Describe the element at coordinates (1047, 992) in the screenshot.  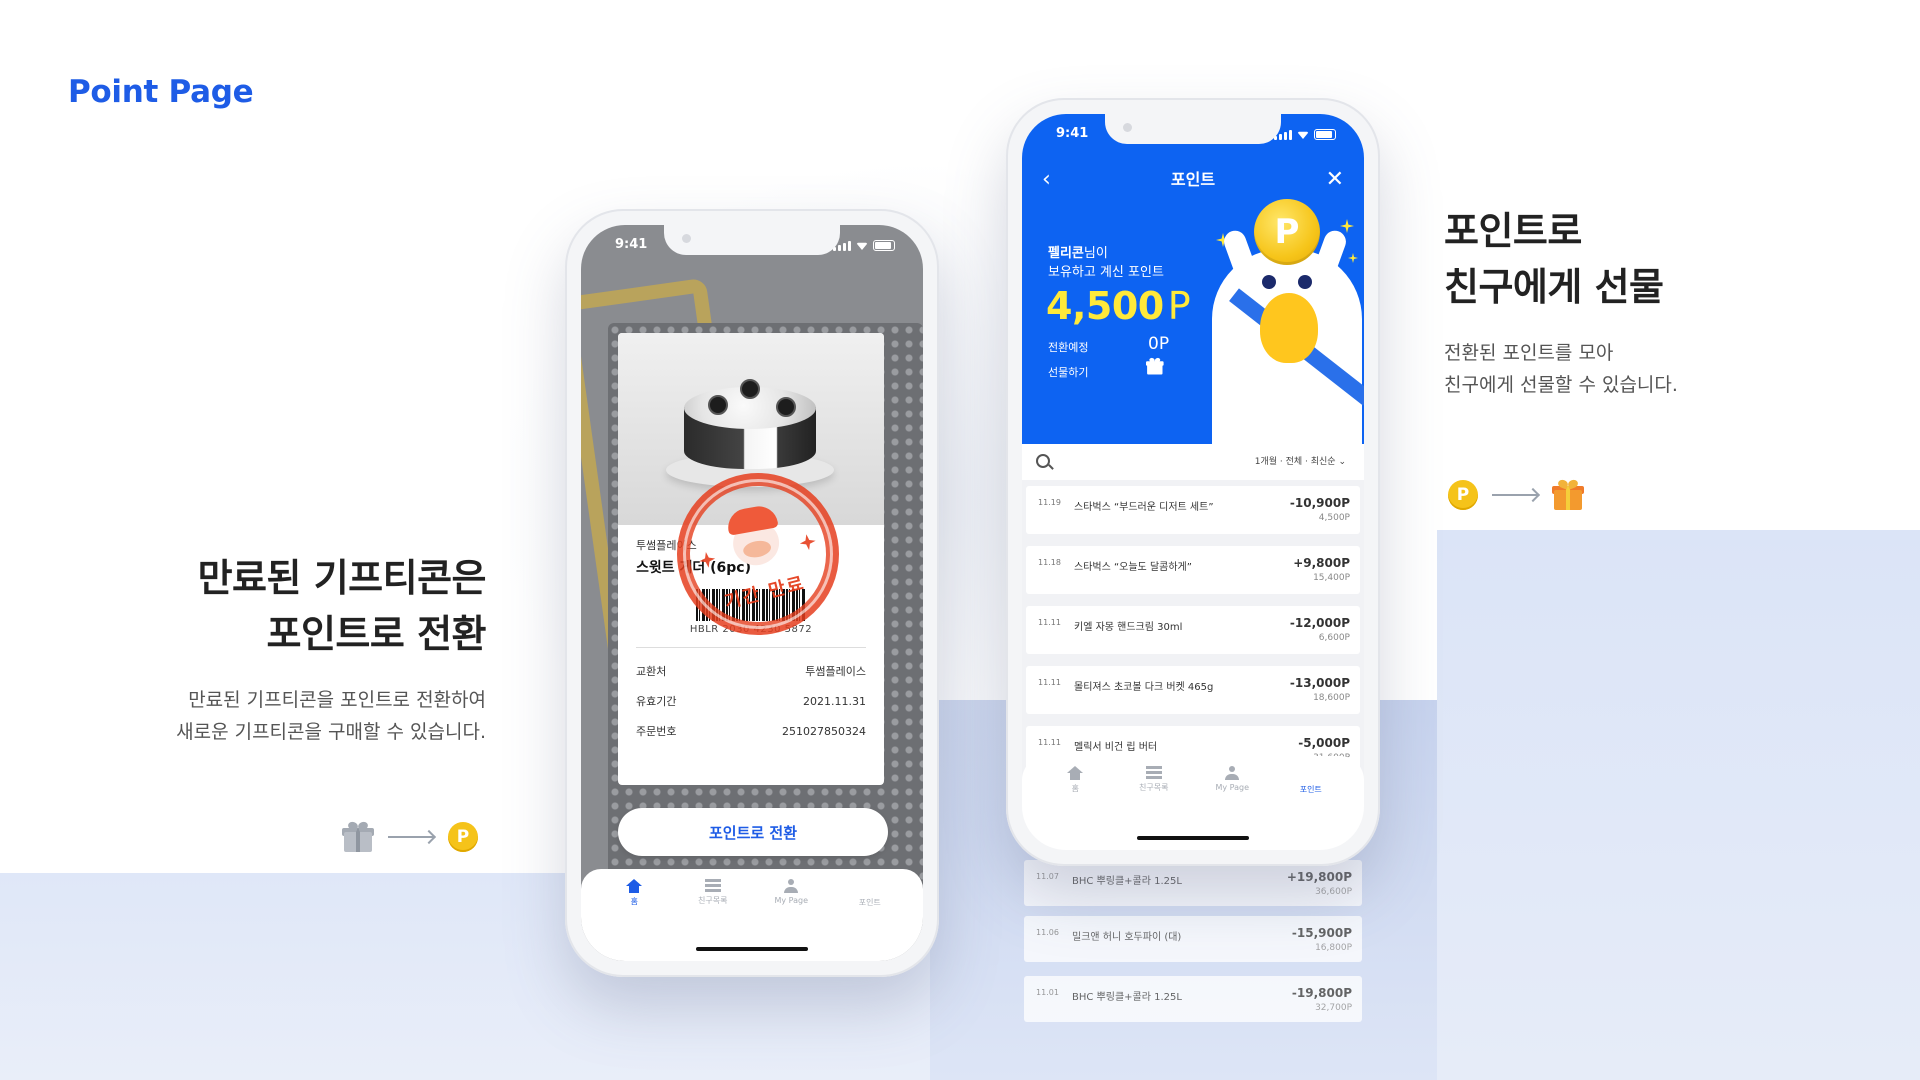
I see `transaction-date: 11.01` at that location.